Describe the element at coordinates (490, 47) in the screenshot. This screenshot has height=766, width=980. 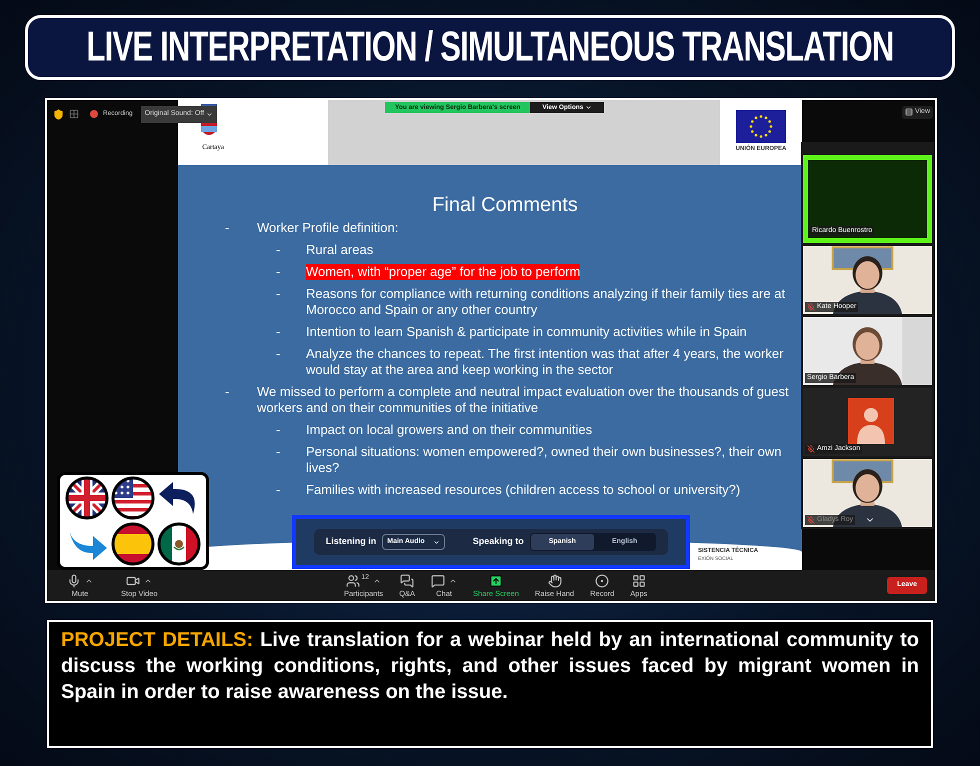
I see `banner-title: LIVE INTERPRETATION / SIMULTANEOUS TRANSLATION` at that location.